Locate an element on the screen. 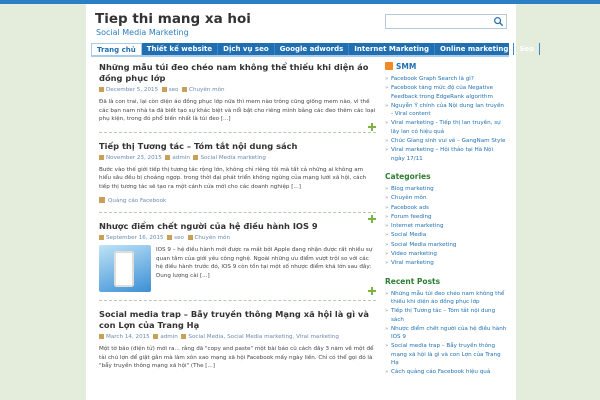 Image resolution: width=600 pixels, height=400 pixels. share-row: Quảng cáo Facebook is located at coordinates (237, 200).